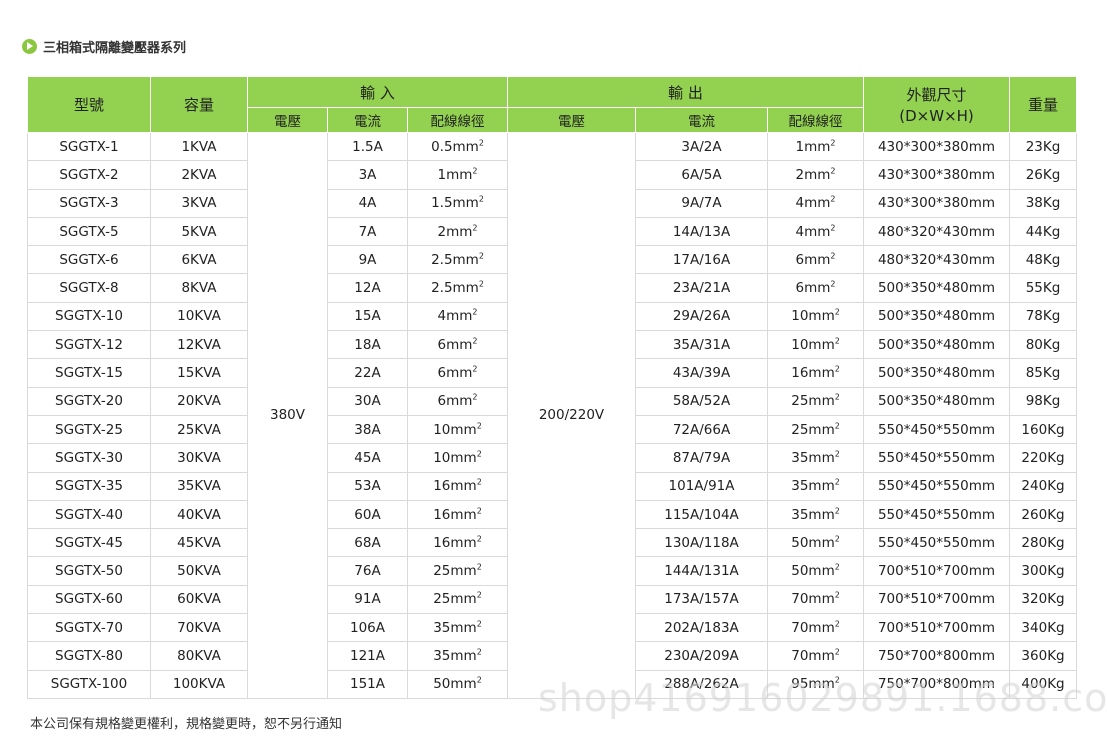 The width and height of the screenshot is (1107, 747). Describe the element at coordinates (199, 429) in the screenshot. I see `cell-capacity: 25KVA` at that location.